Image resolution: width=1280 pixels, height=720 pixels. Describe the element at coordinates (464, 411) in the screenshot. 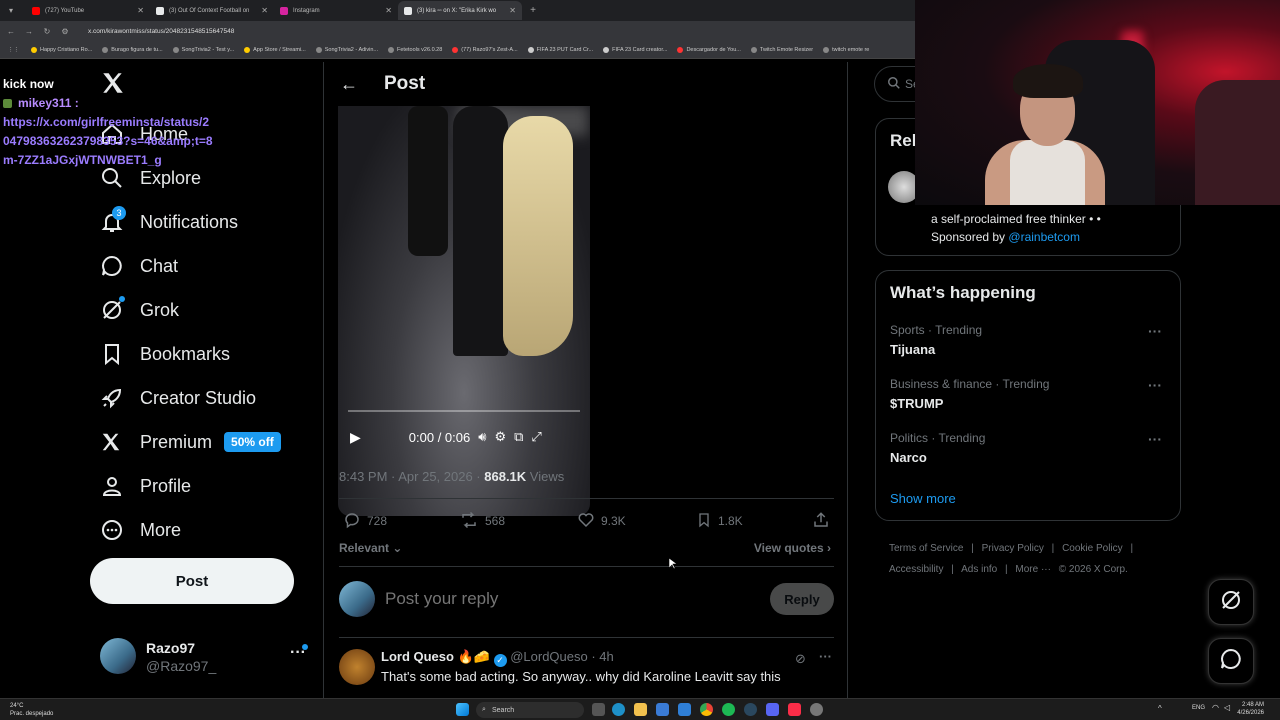

I see `video-progress-bar` at that location.